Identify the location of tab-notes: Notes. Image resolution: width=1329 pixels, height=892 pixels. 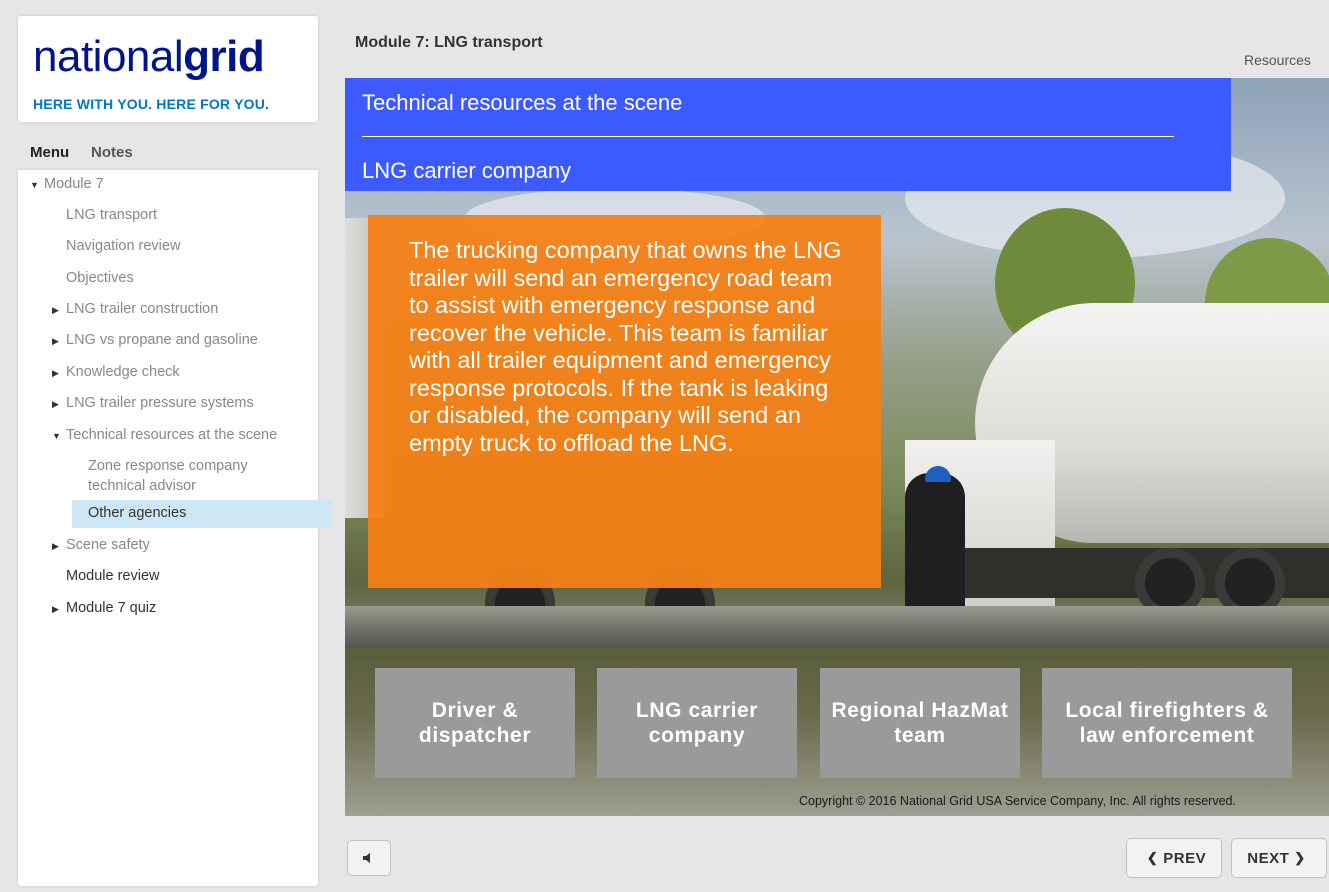
(112, 152).